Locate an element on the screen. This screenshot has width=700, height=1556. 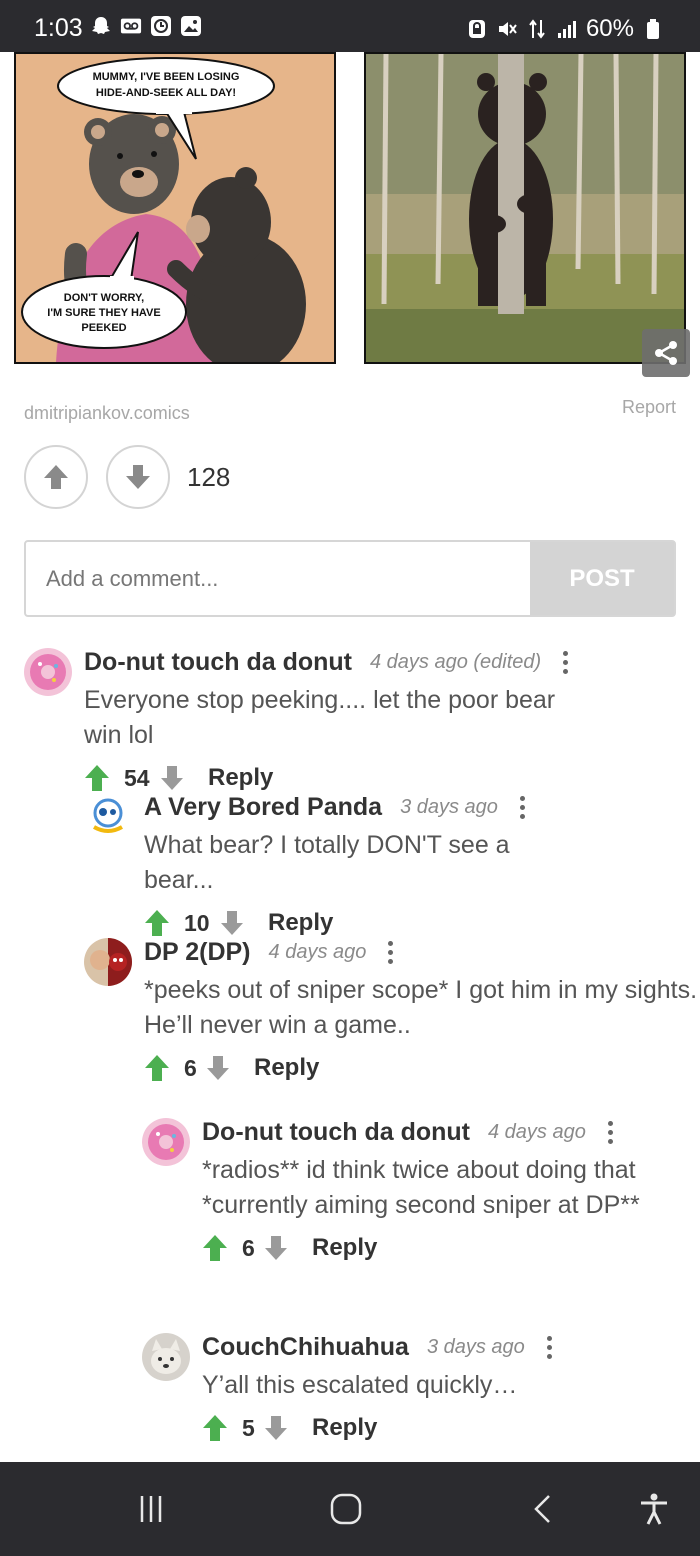
post-upvote-button is located at coordinates (56, 477).